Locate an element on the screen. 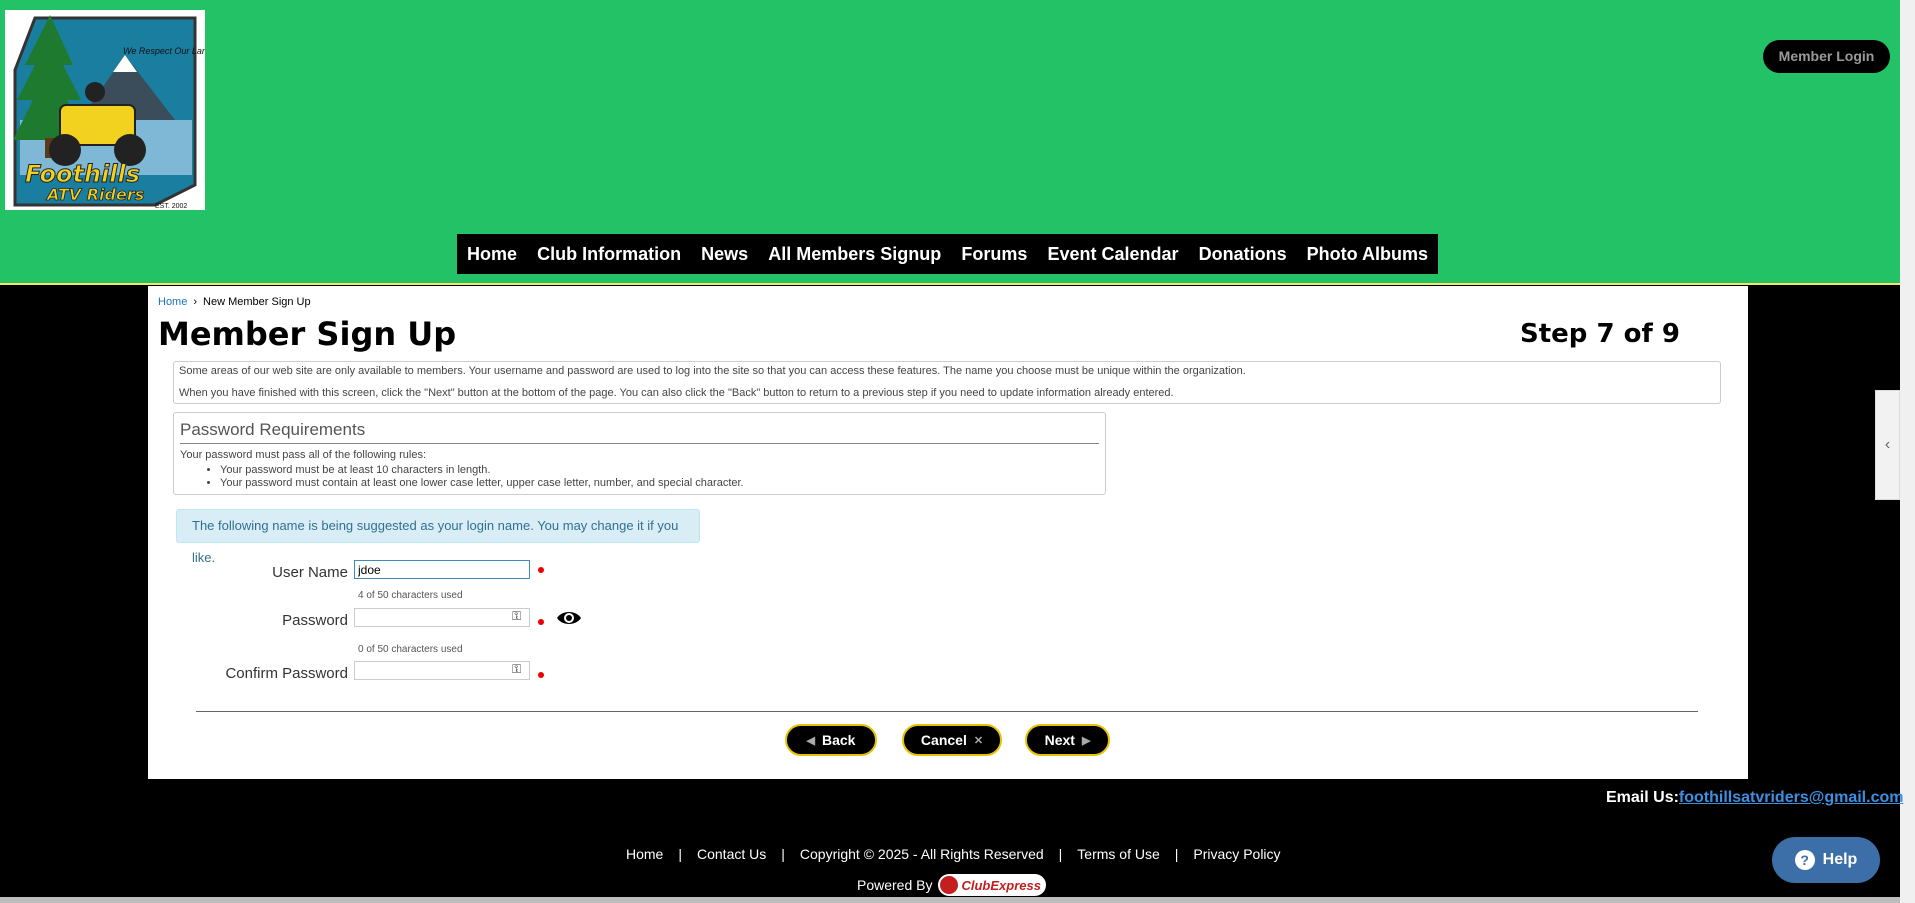 Image resolution: width=1915 pixels, height=903 pixels. powered-by: Powered By Club Express is located at coordinates (951, 885).